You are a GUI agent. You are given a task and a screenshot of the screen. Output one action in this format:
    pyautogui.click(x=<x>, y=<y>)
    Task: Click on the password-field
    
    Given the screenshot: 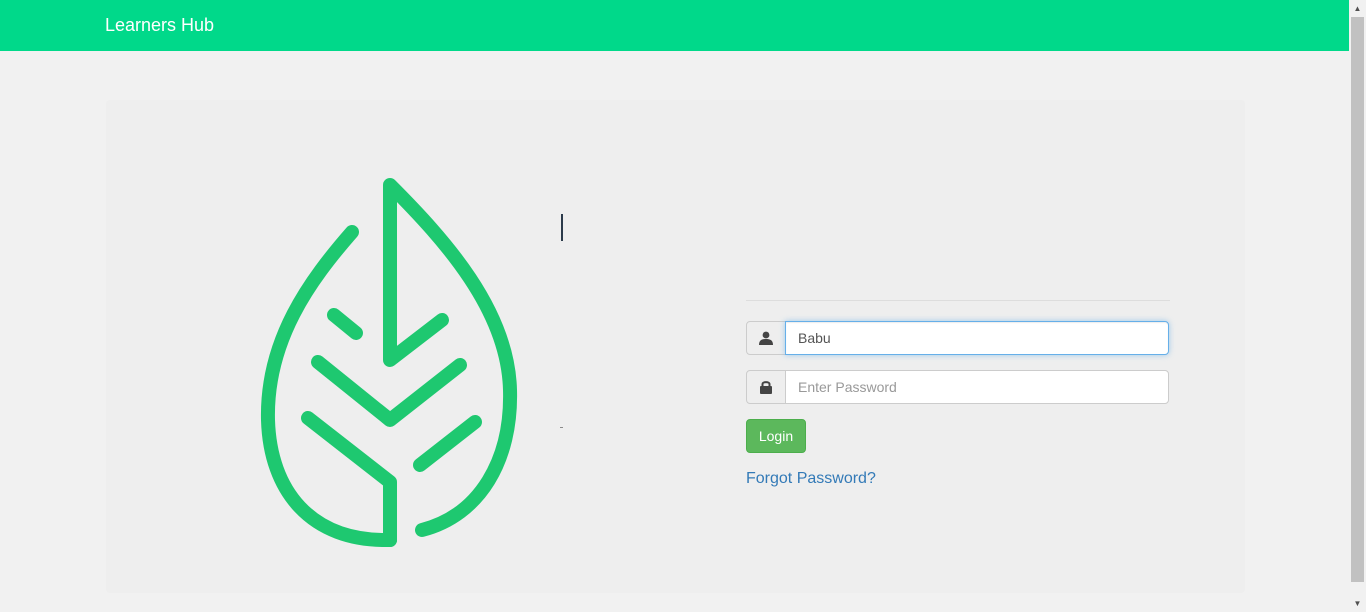 What is the action you would take?
    pyautogui.click(x=977, y=387)
    